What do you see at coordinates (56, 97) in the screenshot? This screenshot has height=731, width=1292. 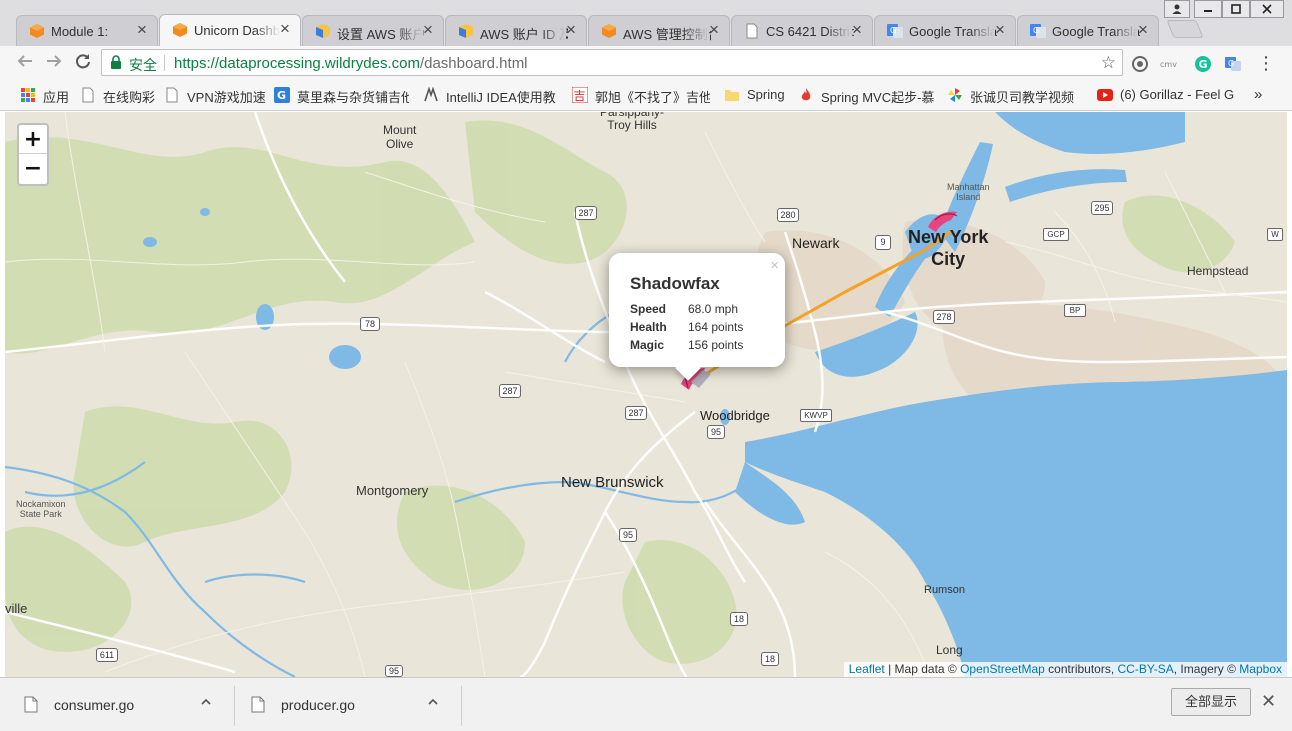 I see `bookmark-label: 应用` at bounding box center [56, 97].